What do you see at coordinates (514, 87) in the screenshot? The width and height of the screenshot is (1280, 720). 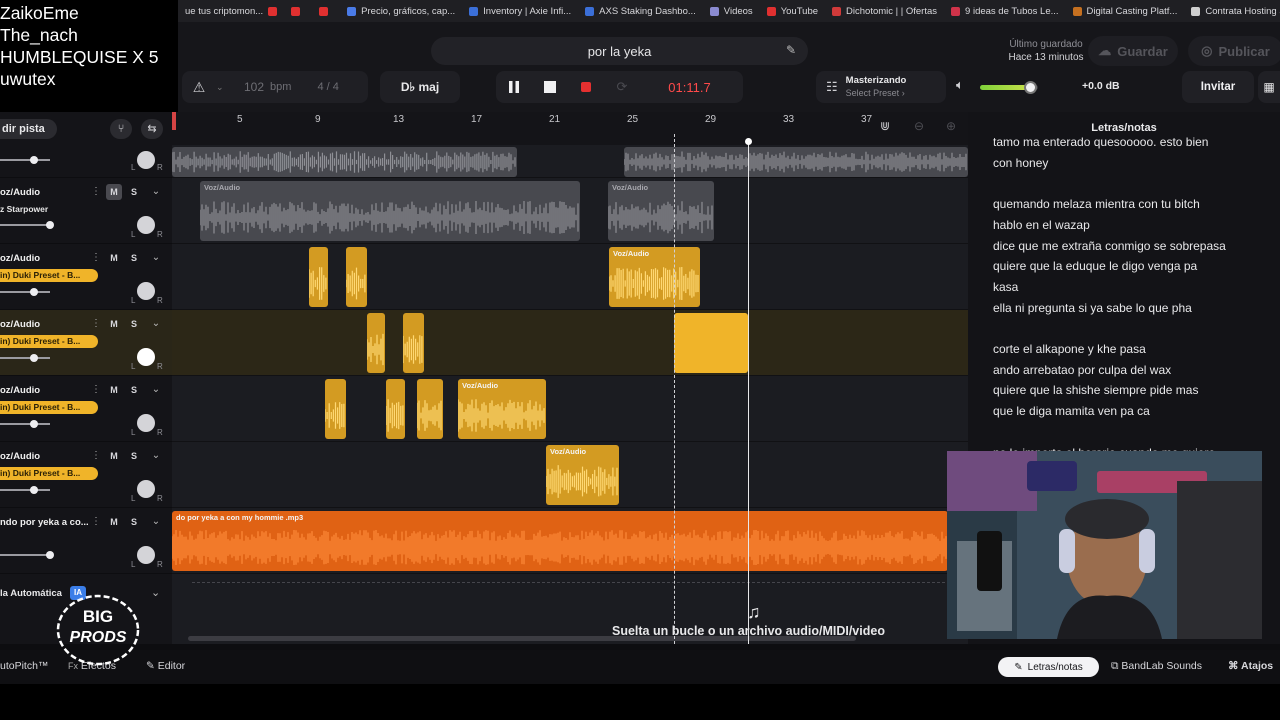 I see `pause-button` at bounding box center [514, 87].